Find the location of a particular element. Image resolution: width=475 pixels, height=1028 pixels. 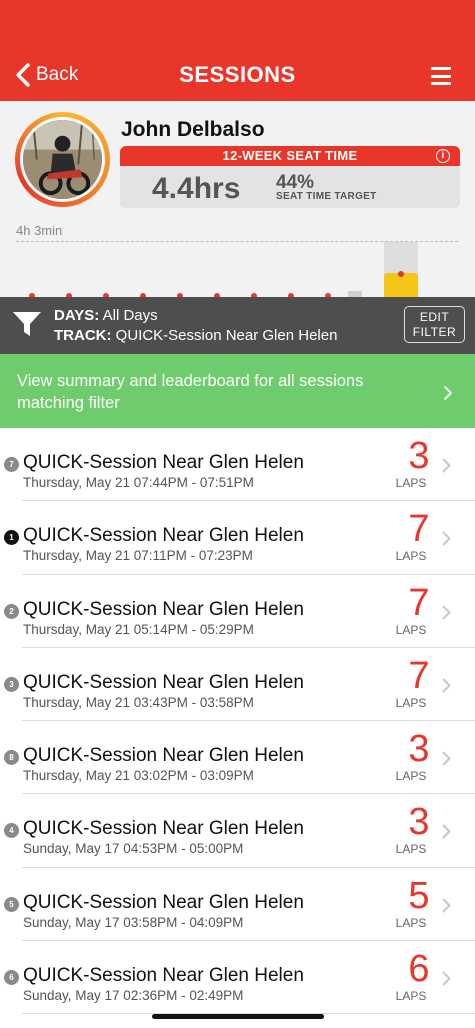

avatar-ring is located at coordinates (62, 159).